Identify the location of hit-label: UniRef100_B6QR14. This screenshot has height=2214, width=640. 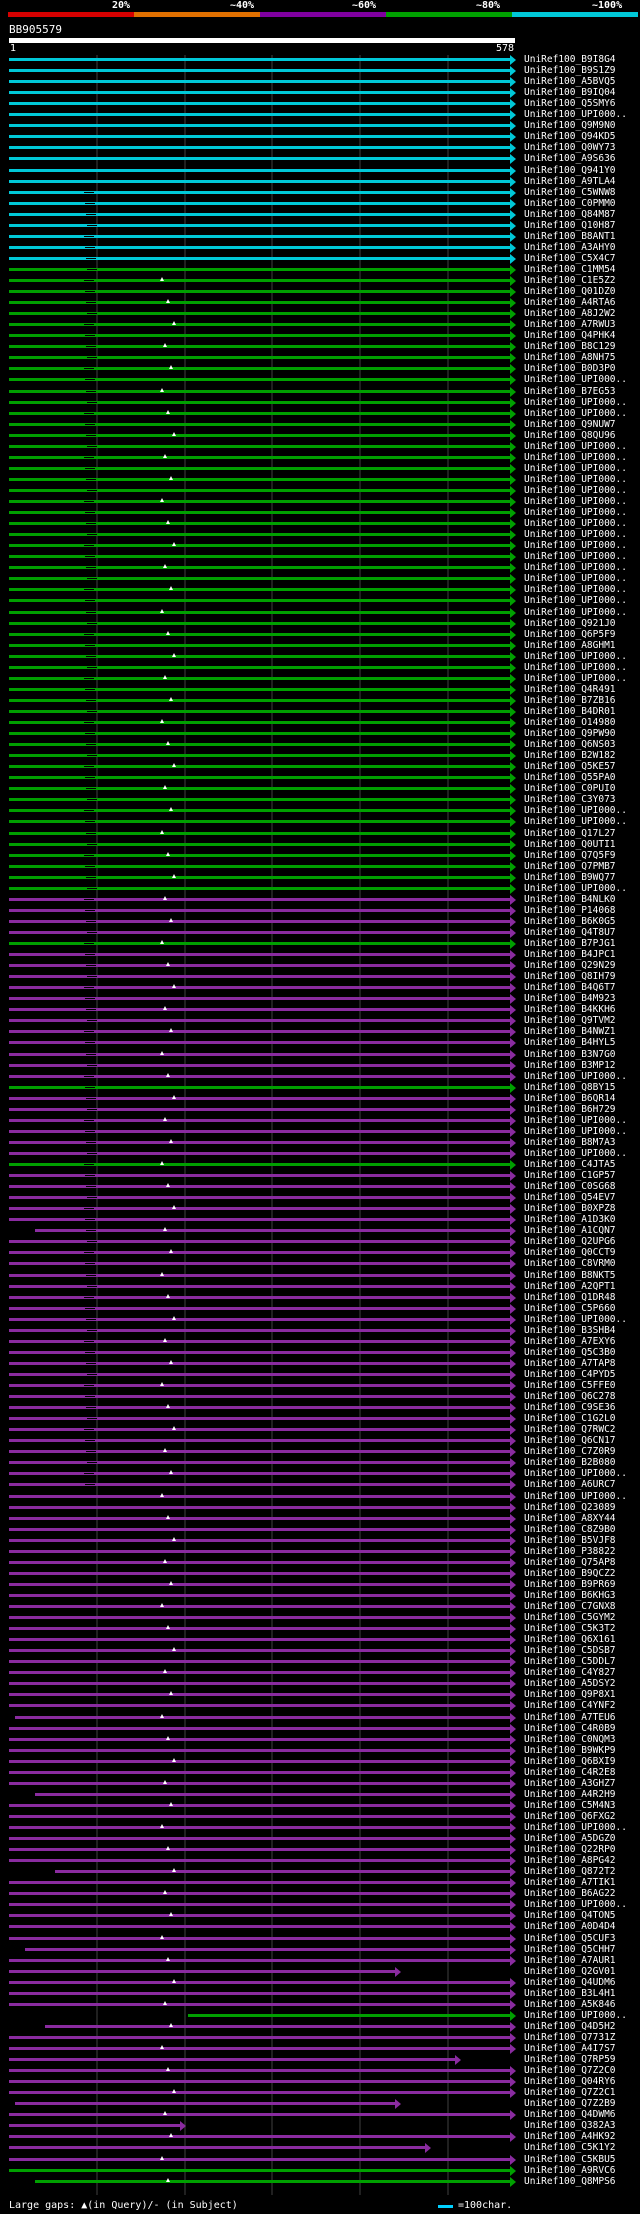
(570, 1098).